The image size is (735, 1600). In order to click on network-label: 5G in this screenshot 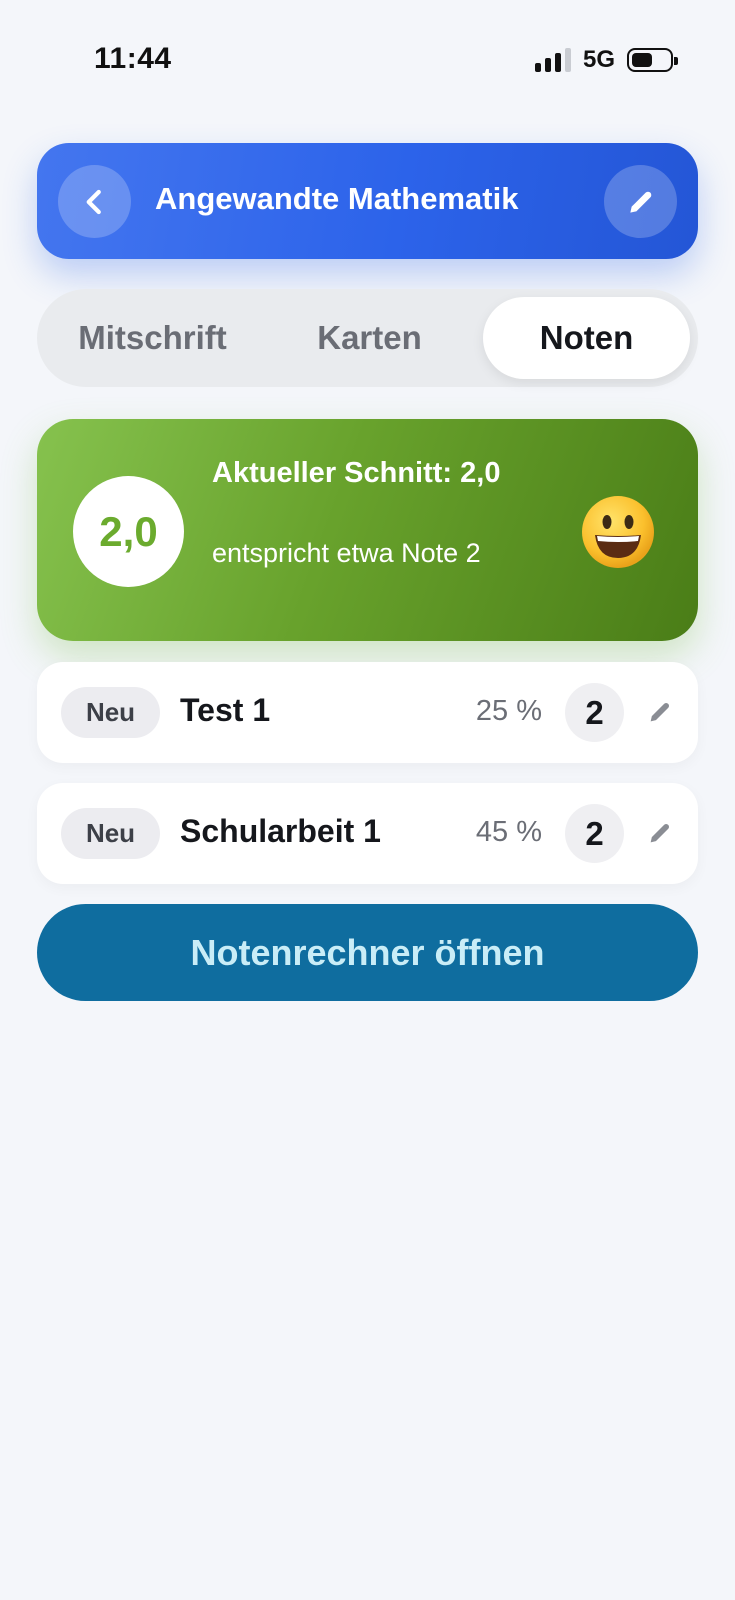, I will do `click(598, 59)`.